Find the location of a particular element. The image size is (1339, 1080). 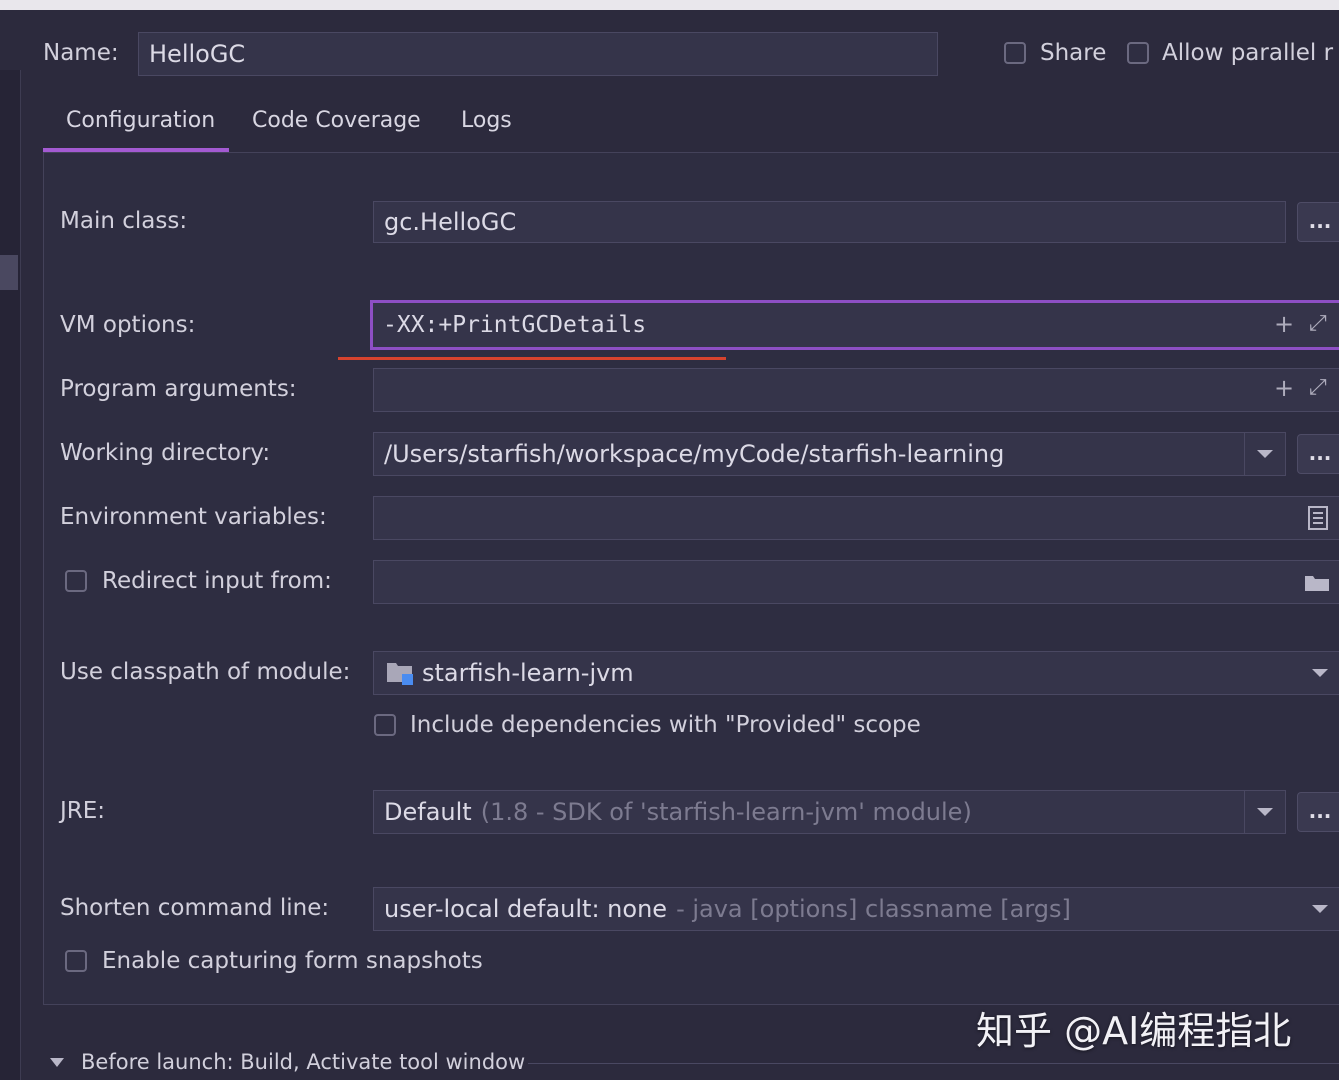

shorten-label: Shorten command line: is located at coordinates (195, 908).